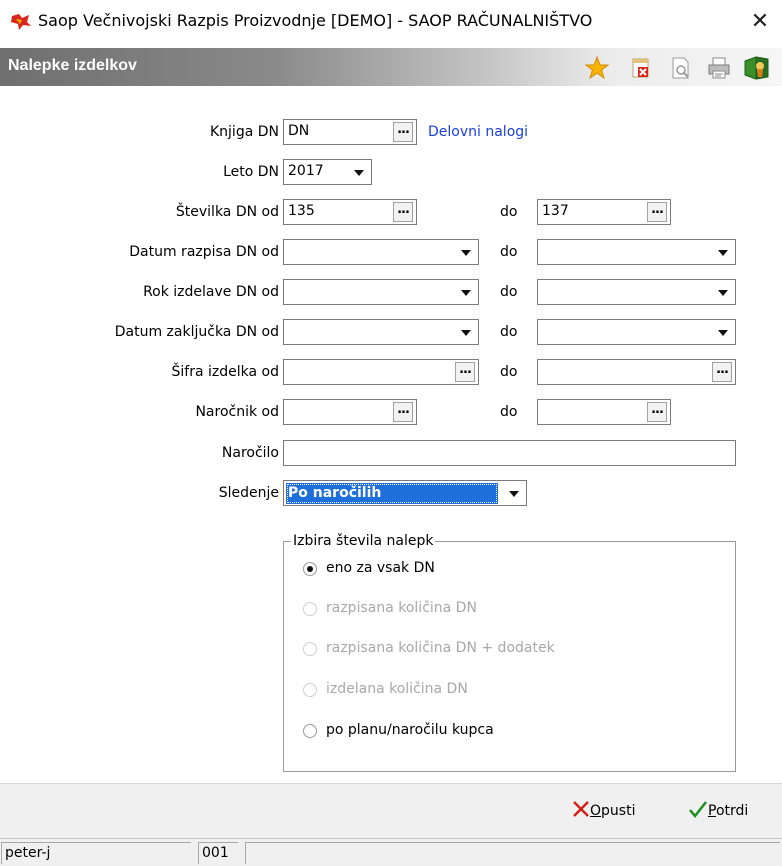  I want to click on sledenje-select: Po naročilih, so click(405, 493).